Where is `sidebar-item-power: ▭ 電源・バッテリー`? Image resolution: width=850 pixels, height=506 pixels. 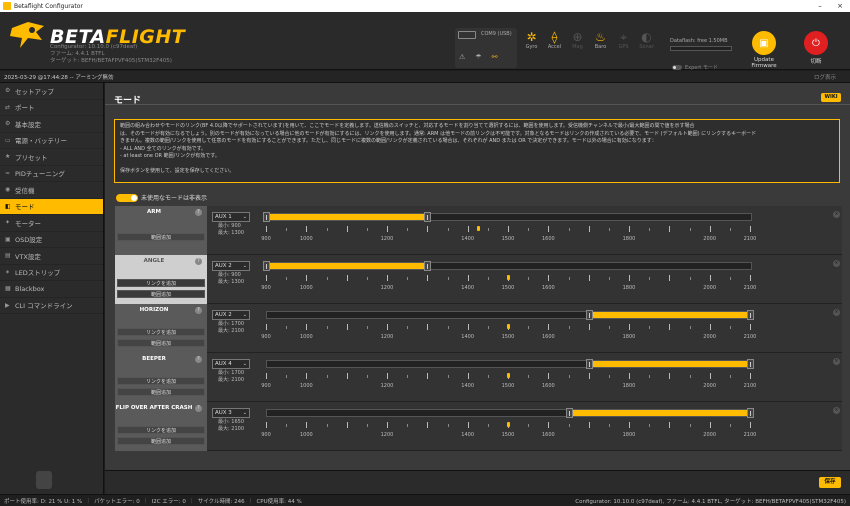
sidebar-item-power: ▭ 電源・バッテリー is located at coordinates (51, 141).